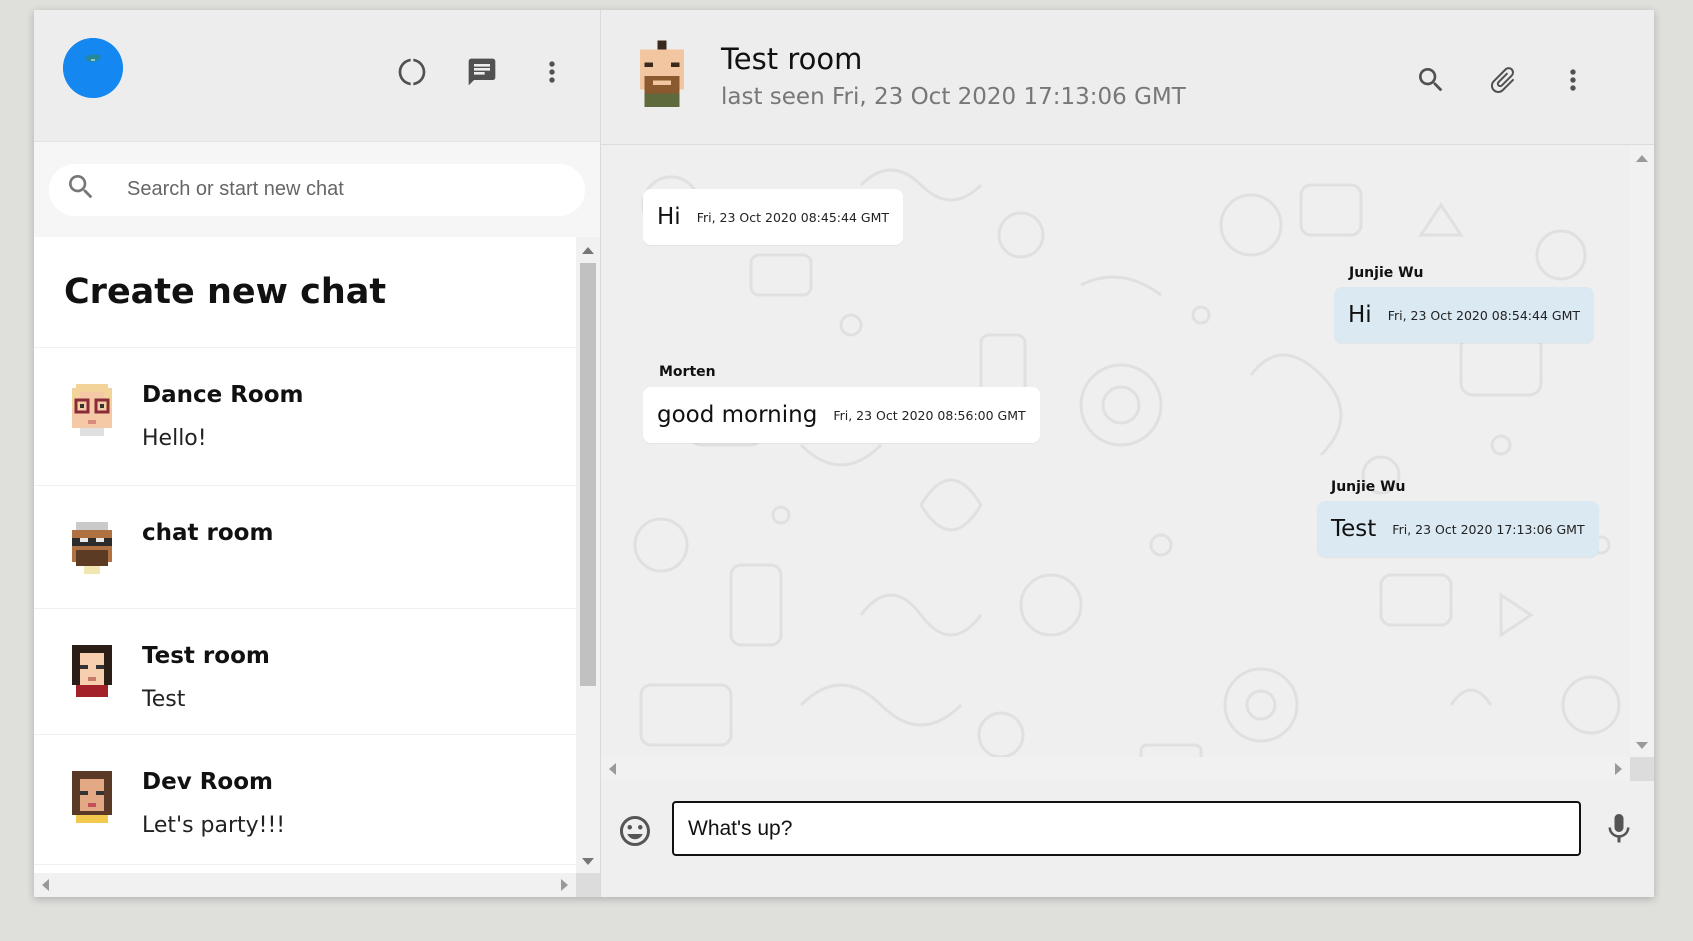 The width and height of the screenshot is (1693, 941). I want to click on sidebar-horizontal-scrollbar, so click(305, 885).